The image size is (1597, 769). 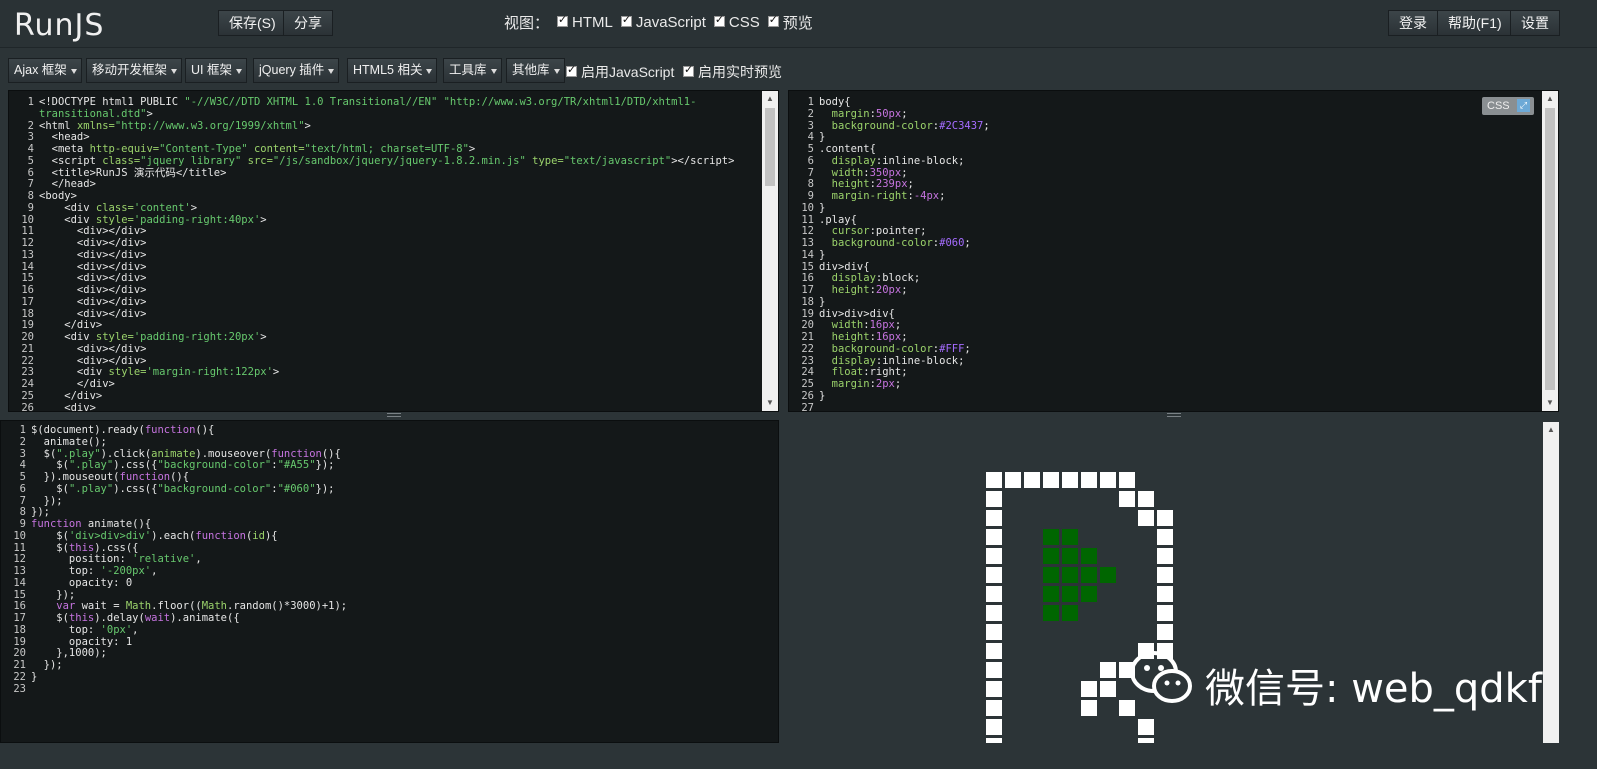 I want to click on save-button: 保存(S), so click(x=252, y=23).